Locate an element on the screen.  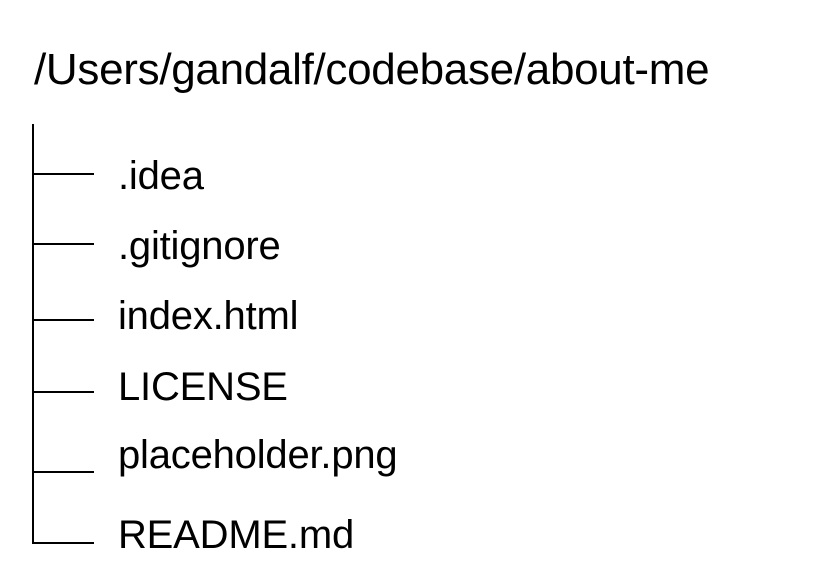
root-path-label: /Users/gandalf/codebase/about-me is located at coordinates (372, 69).